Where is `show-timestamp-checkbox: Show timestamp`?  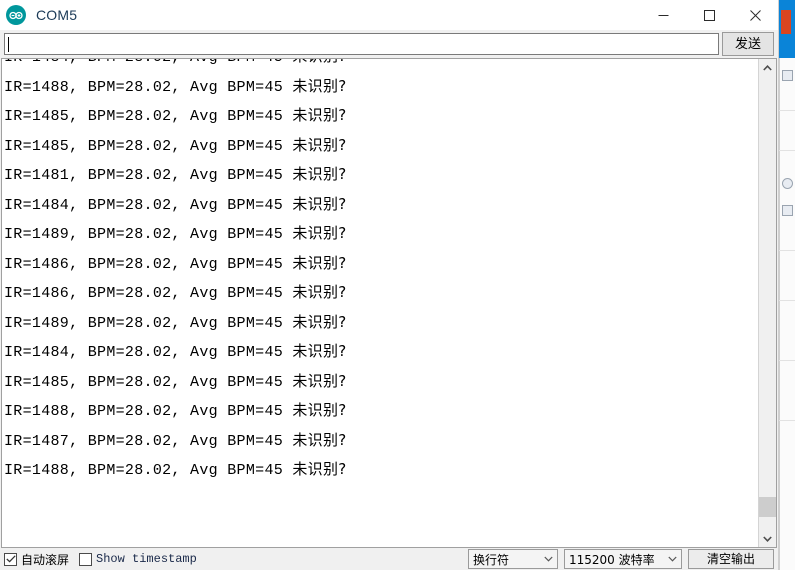
show-timestamp-checkbox: Show timestamp is located at coordinates (138, 559).